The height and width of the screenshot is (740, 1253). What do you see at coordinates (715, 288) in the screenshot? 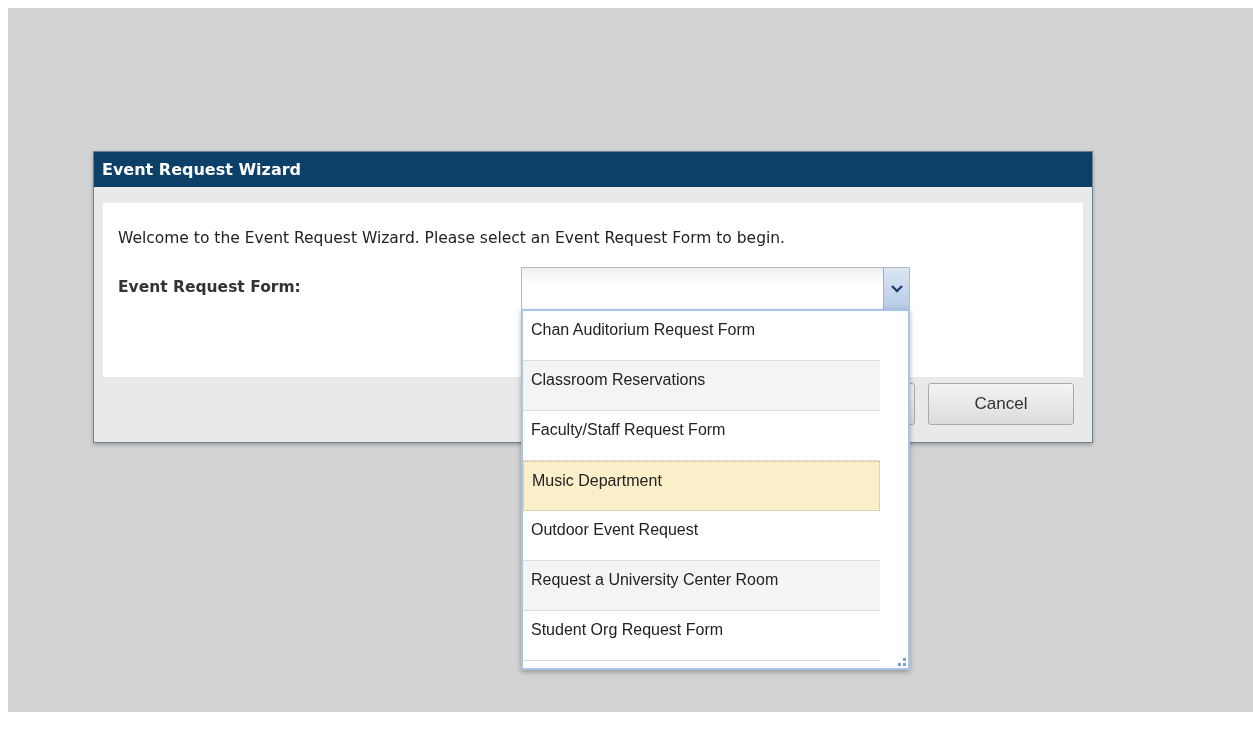
I see `dropdown-field` at bounding box center [715, 288].